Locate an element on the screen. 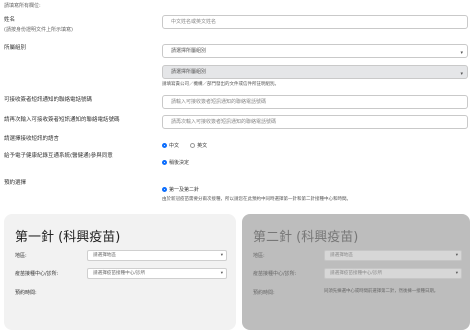 The width and height of the screenshot is (474, 332). dose1-centre-value: 請選擇疫苗接種中心/診所 is located at coordinates (119, 273).